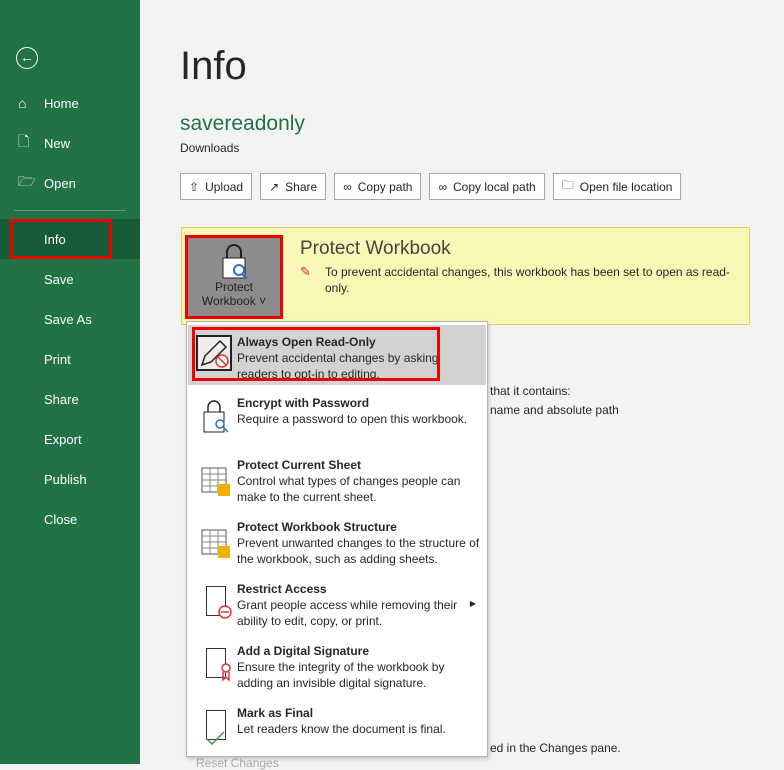  What do you see at coordinates (242, 123) in the screenshot?
I see `file-name: savereadonly` at bounding box center [242, 123].